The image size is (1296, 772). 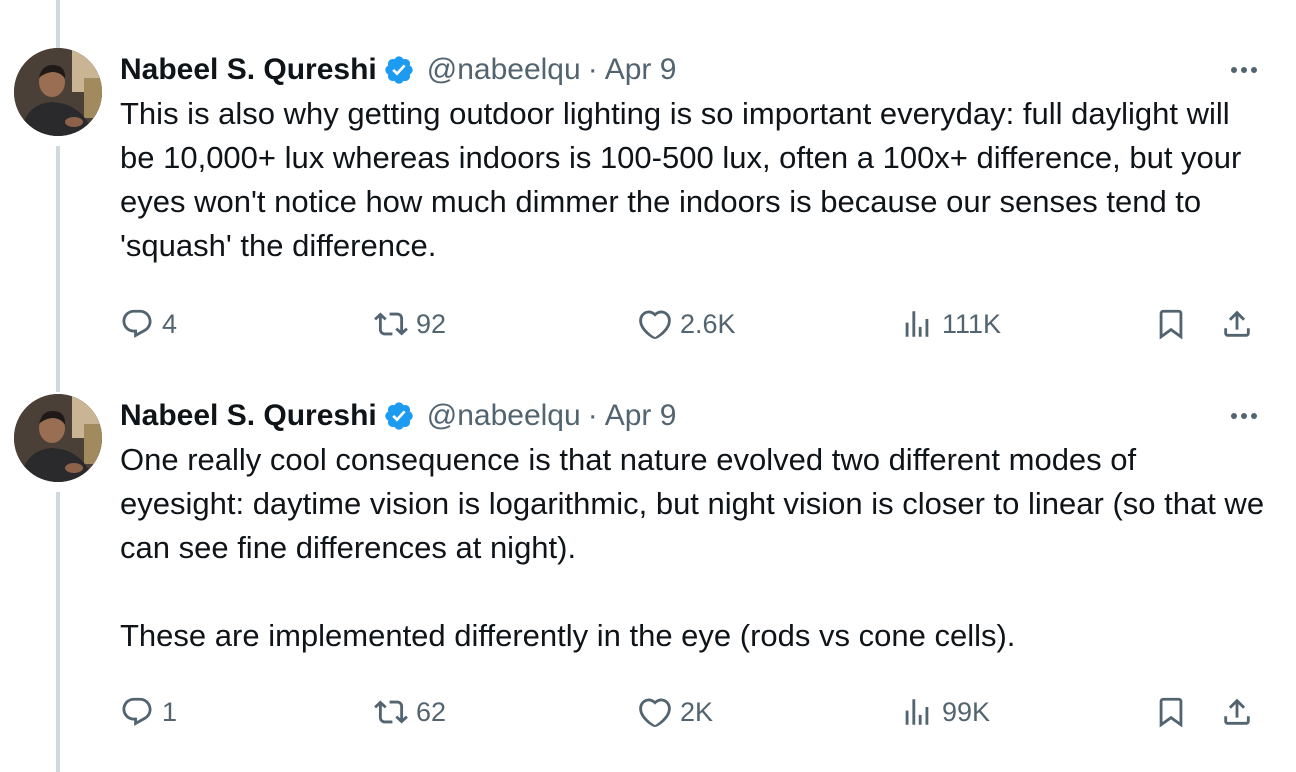 What do you see at coordinates (972, 323) in the screenshot?
I see `views-count: 111K` at bounding box center [972, 323].